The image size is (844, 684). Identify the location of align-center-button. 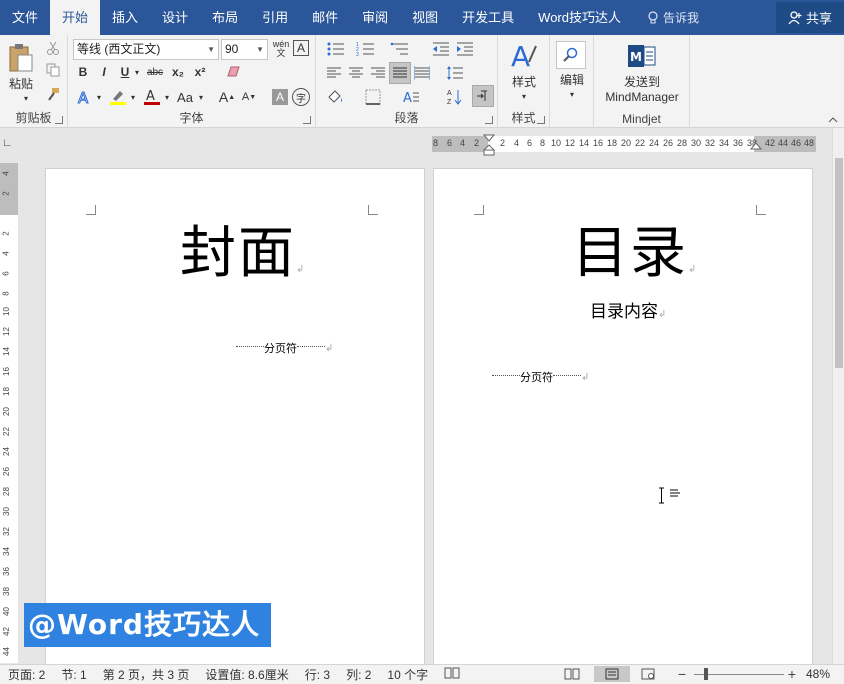
(356, 73).